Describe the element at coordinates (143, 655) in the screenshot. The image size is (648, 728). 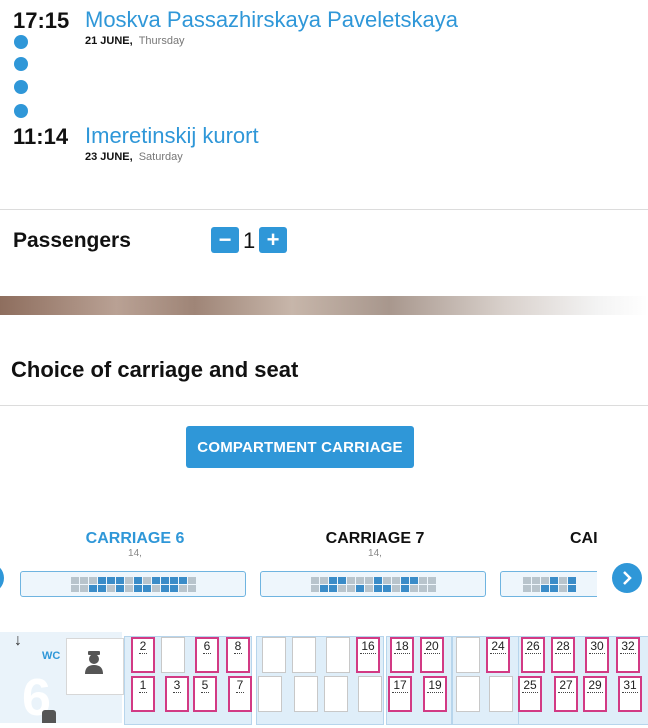
I see `seat-upper: 2` at that location.